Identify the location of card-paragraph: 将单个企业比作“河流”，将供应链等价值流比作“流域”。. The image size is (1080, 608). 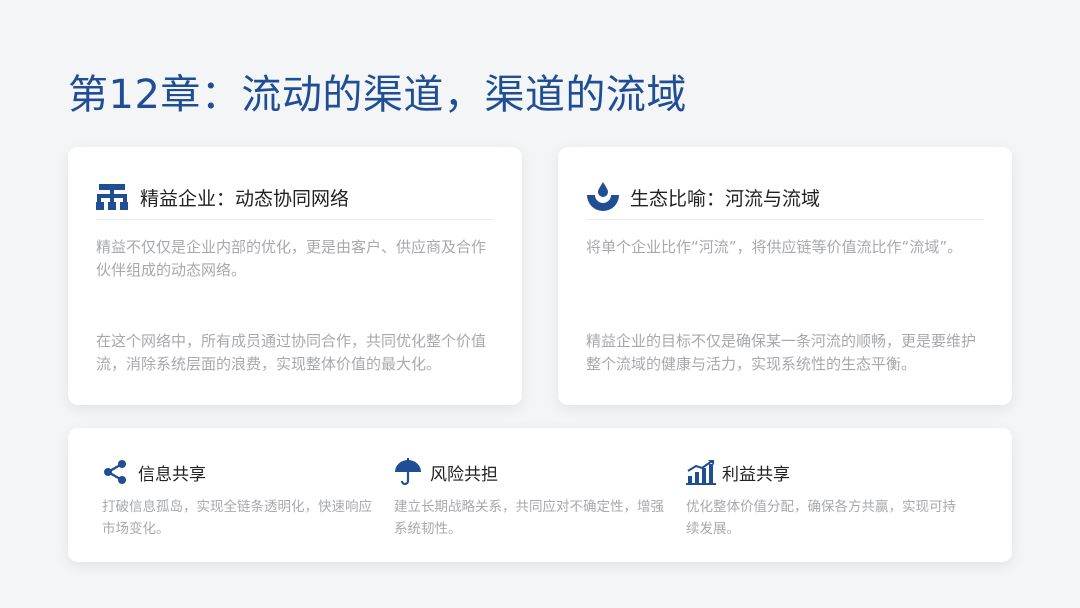
(774, 247).